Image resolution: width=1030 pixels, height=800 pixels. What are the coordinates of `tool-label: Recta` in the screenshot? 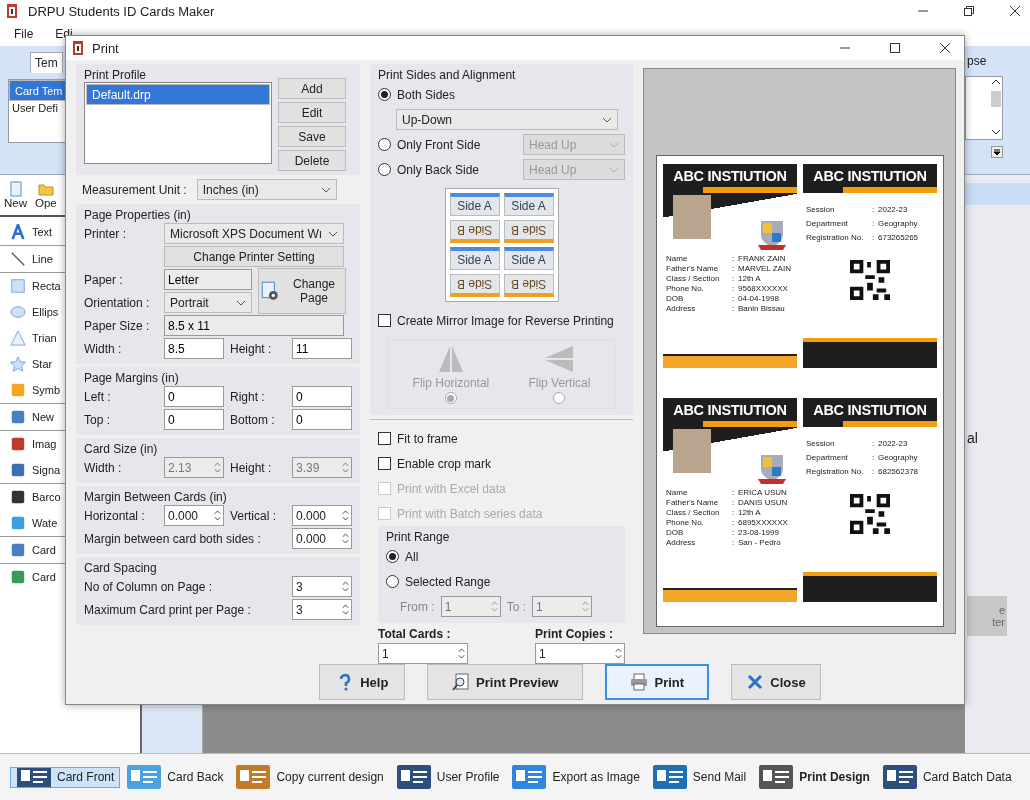 It's located at (46, 286).